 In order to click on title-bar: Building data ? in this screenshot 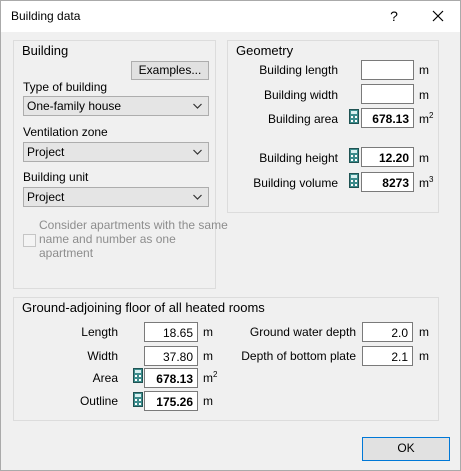, I will do `click(230, 16)`.